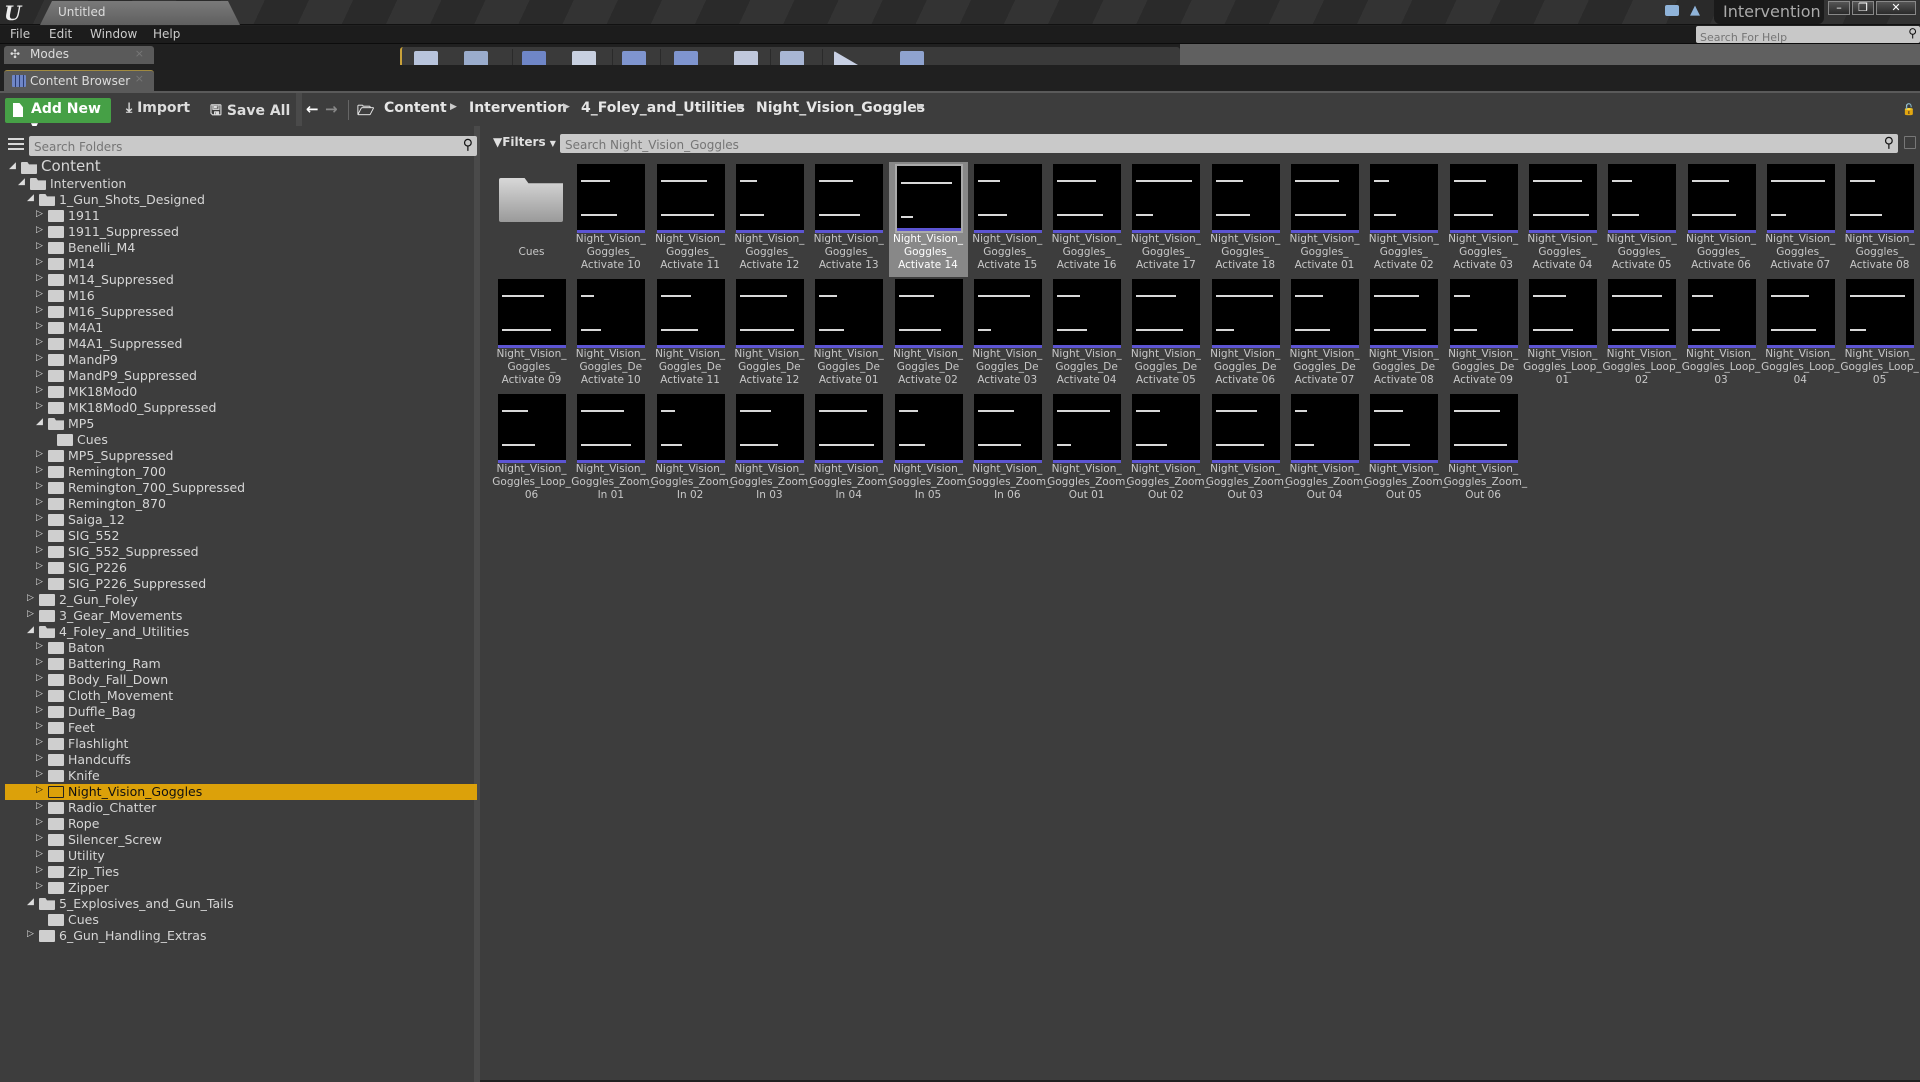 The height and width of the screenshot is (1082, 1920). I want to click on tree-item: ▷ Silencer_Screw, so click(241, 840).